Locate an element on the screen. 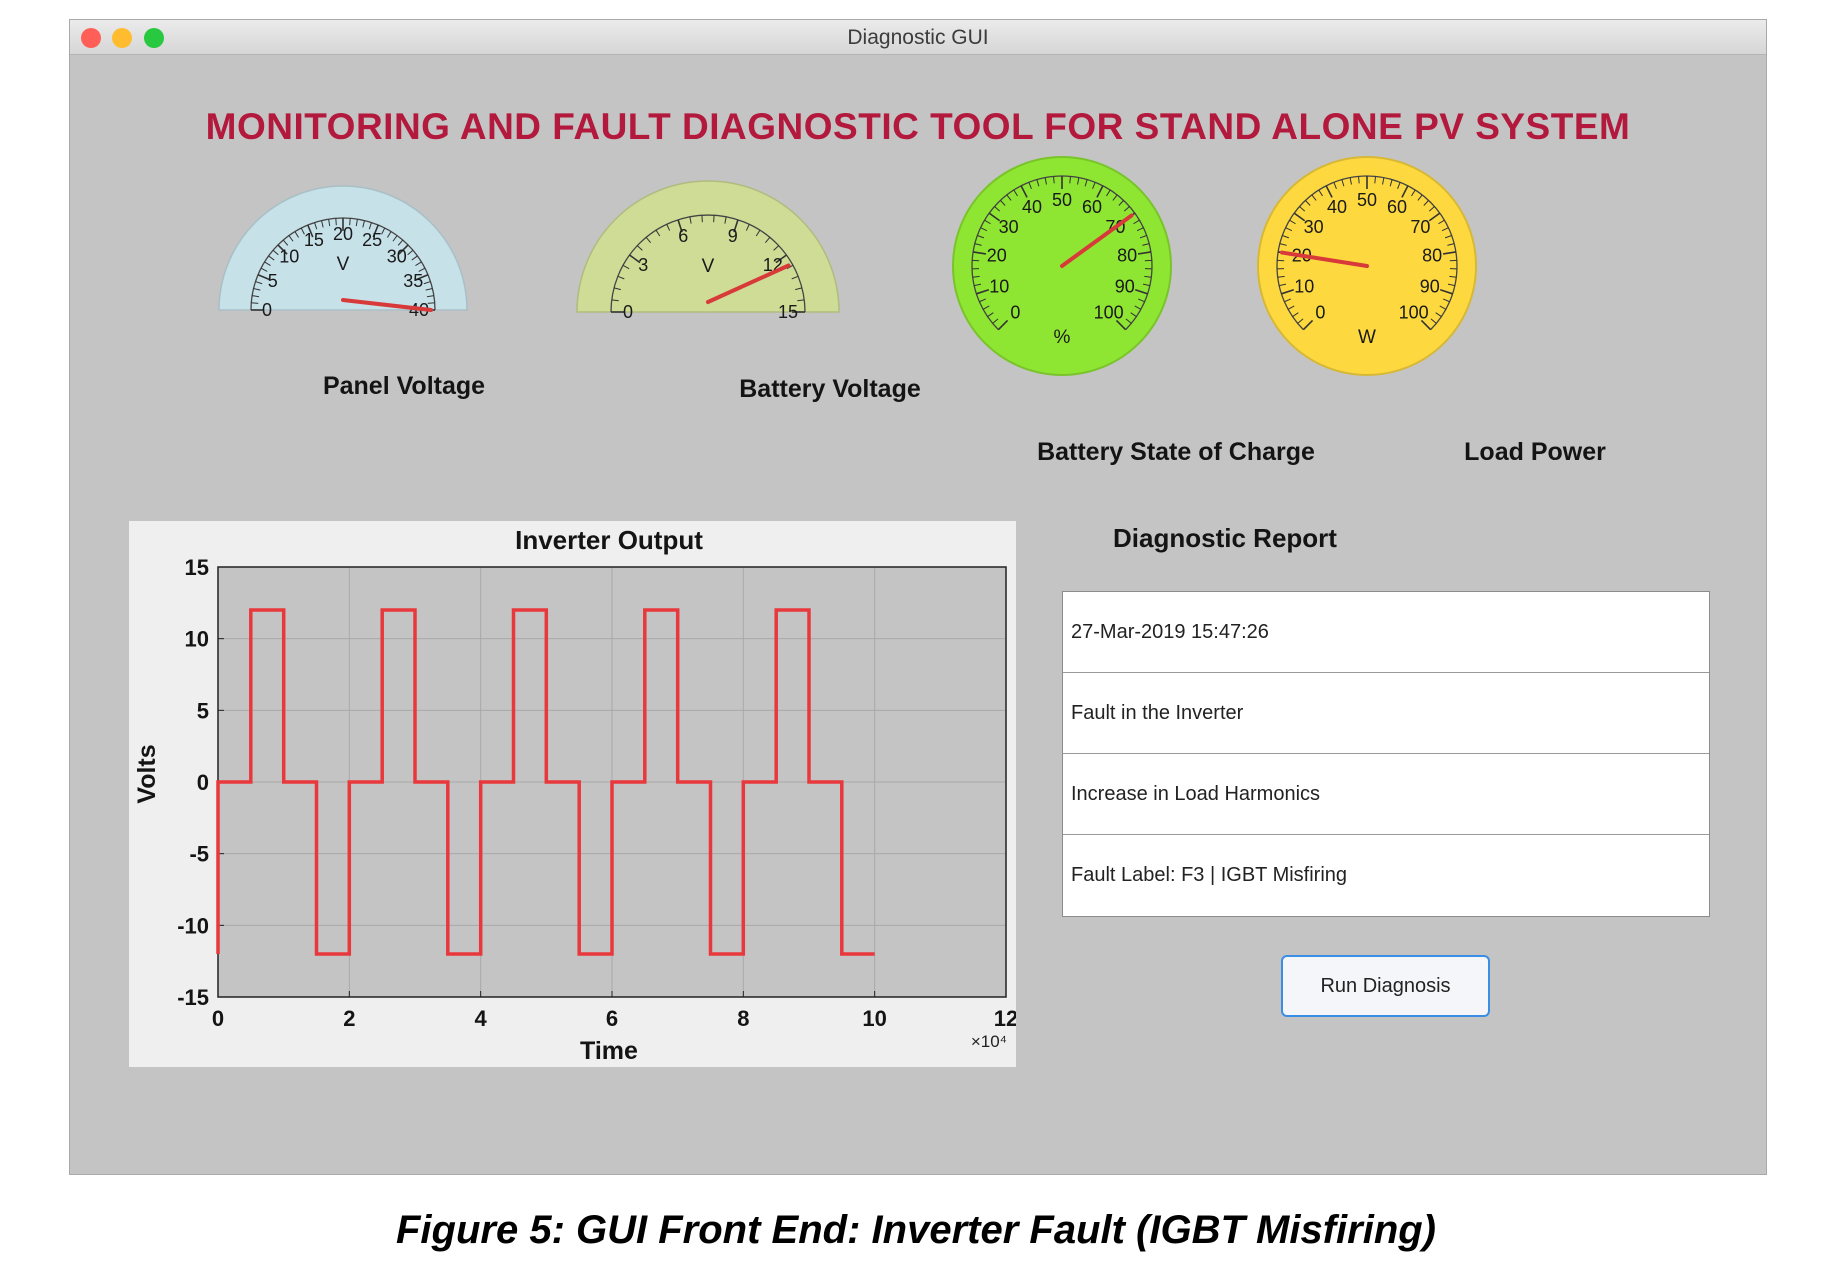  gauge-1: 036 91215V is located at coordinates (708, 251).